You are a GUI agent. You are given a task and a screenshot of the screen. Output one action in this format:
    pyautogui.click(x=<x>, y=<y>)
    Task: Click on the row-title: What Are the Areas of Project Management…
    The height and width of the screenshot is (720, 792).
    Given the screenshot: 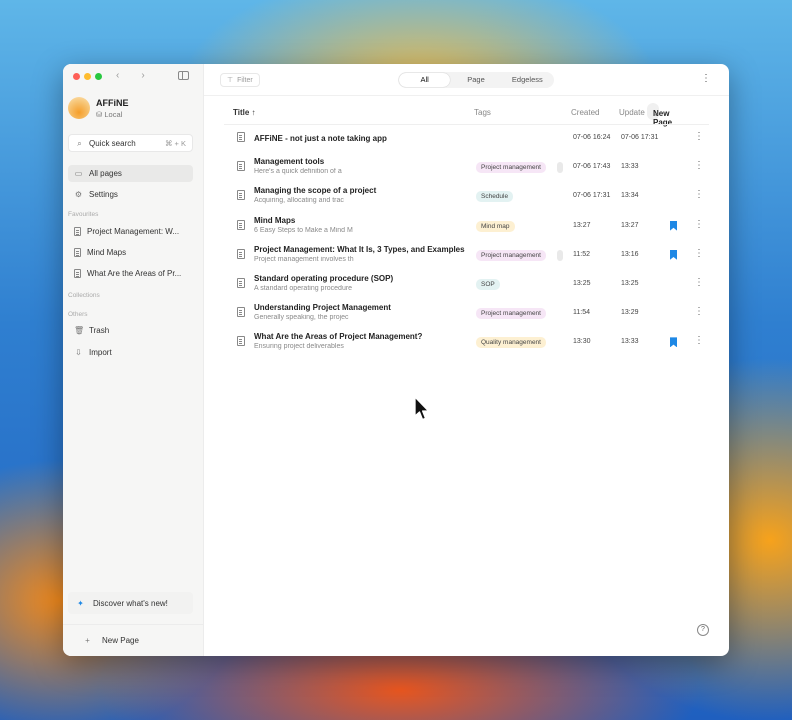 What is the action you would take?
    pyautogui.click(x=338, y=337)
    